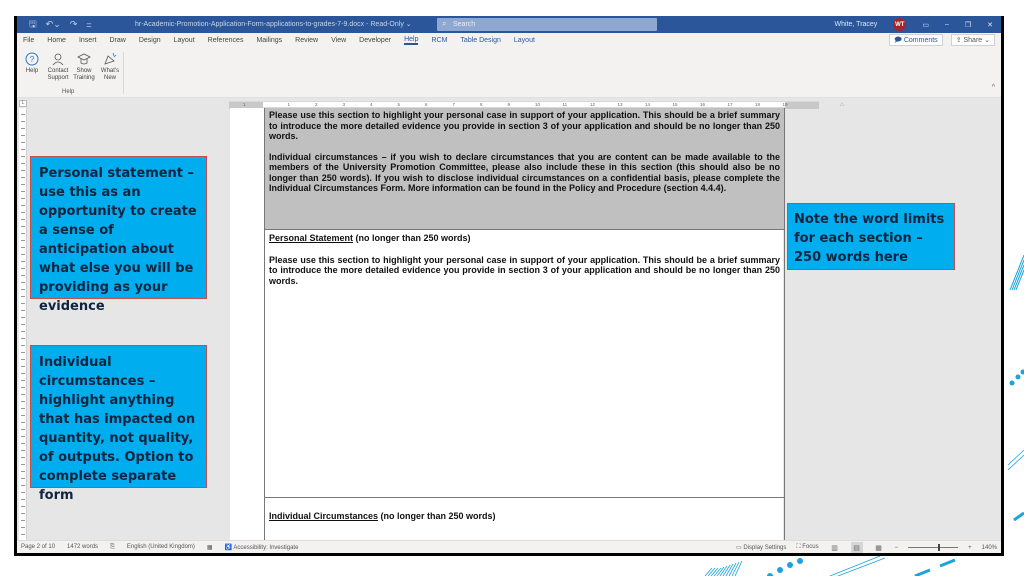  I want to click on tab-home: Home, so click(56, 40).